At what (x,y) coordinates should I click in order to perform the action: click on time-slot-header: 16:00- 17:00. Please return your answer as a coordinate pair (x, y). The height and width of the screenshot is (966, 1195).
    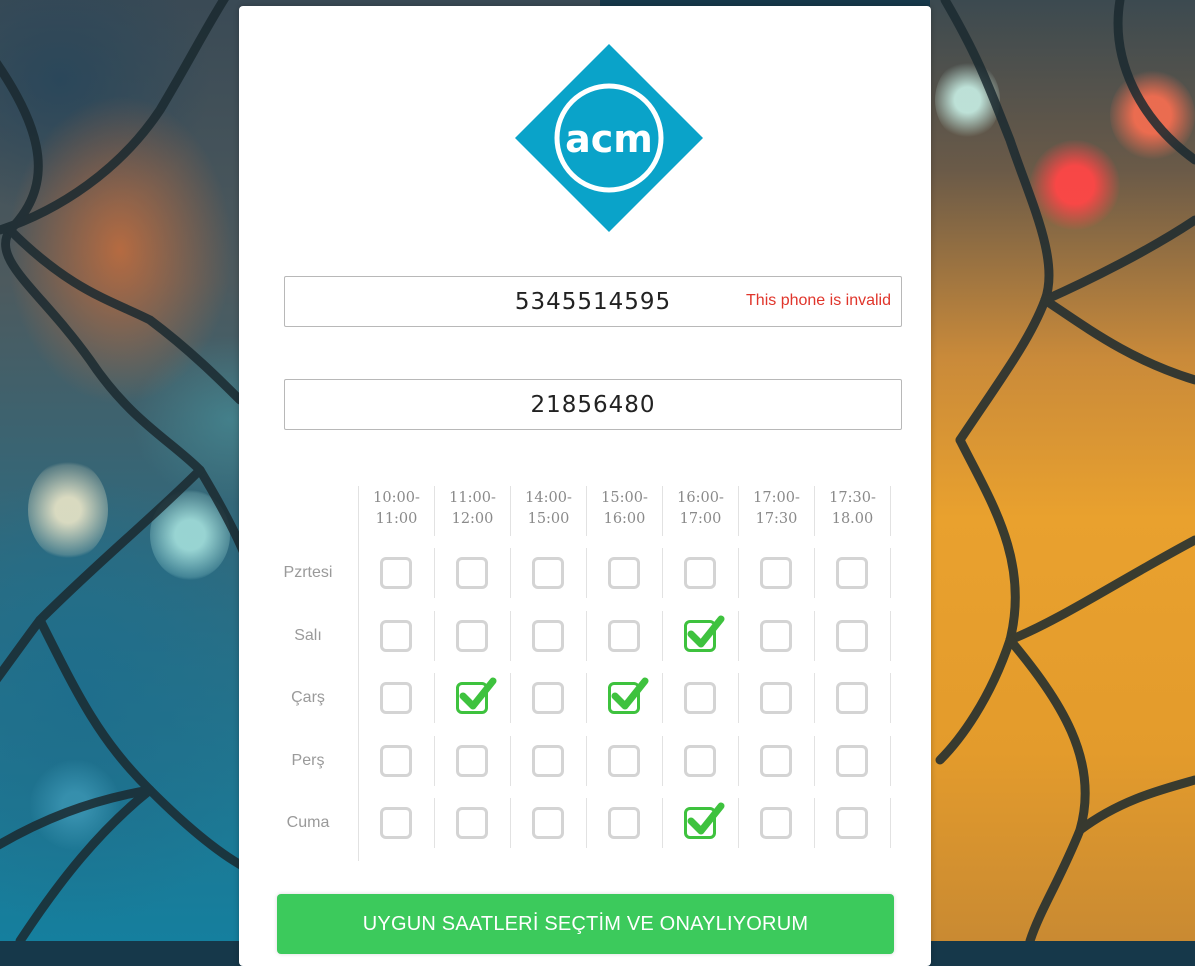
    Looking at the image, I should click on (701, 511).